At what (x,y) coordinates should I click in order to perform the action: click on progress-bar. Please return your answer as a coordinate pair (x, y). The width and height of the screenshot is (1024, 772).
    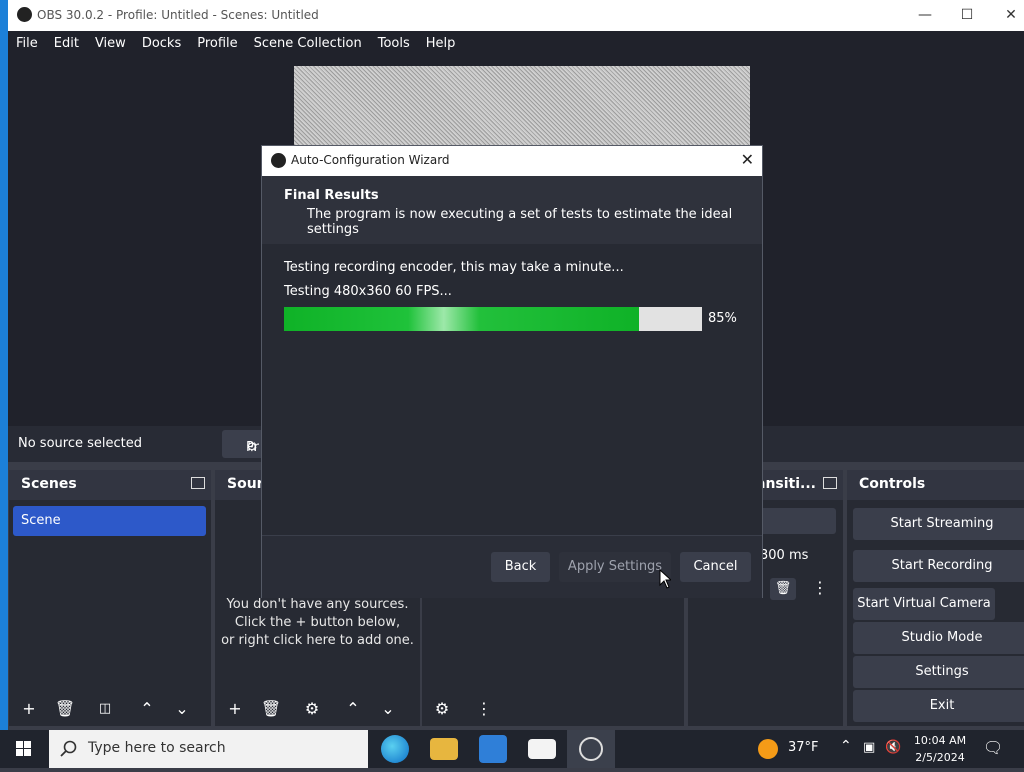
    Looking at the image, I should click on (493, 319).